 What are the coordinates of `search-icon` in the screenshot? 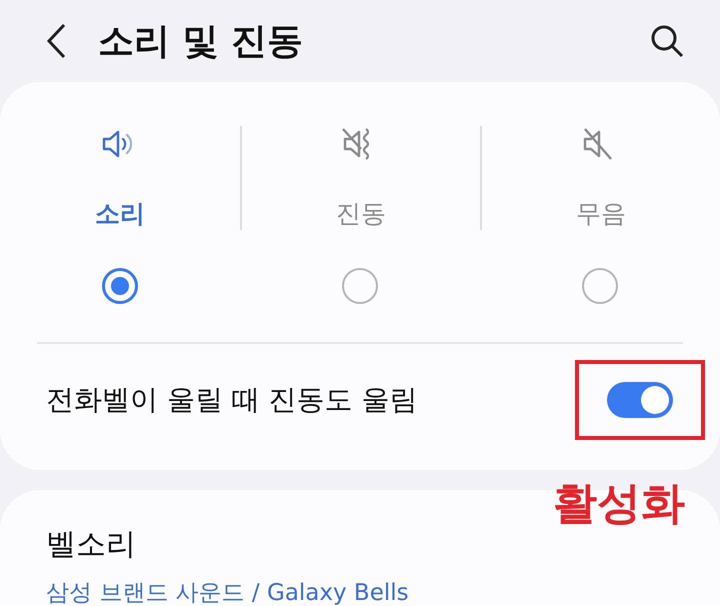 It's located at (667, 41).